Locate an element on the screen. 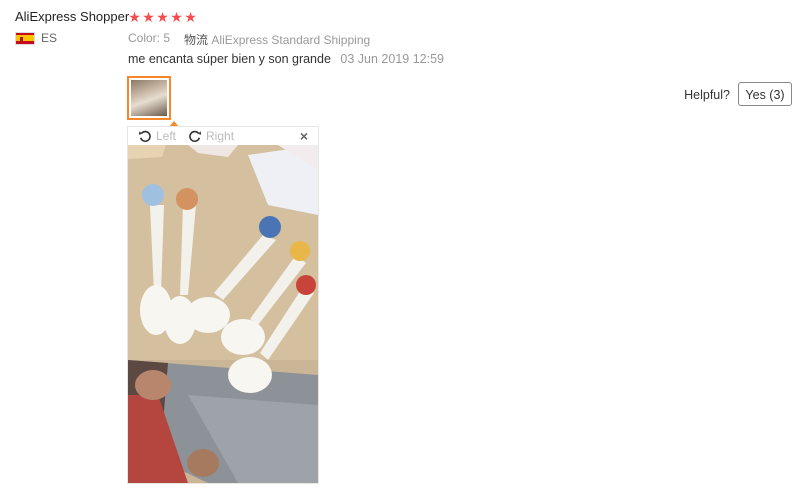  country-code: ES is located at coordinates (49, 38).